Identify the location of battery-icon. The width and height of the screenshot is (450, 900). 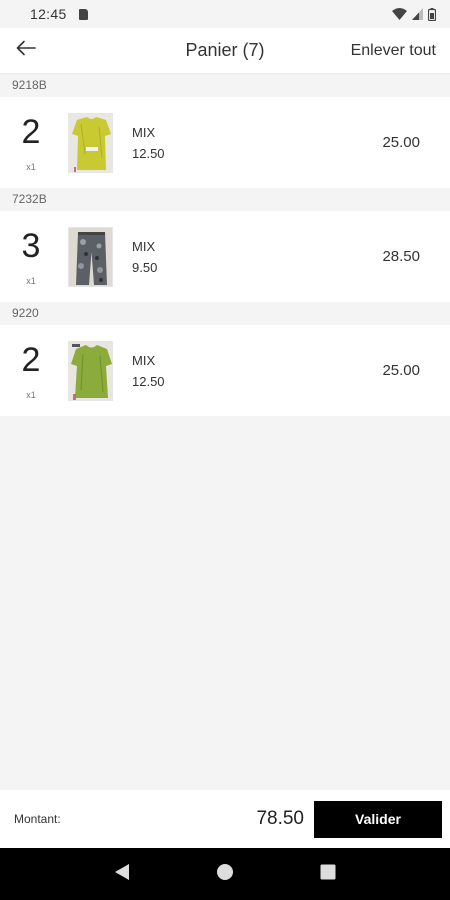
(432, 14).